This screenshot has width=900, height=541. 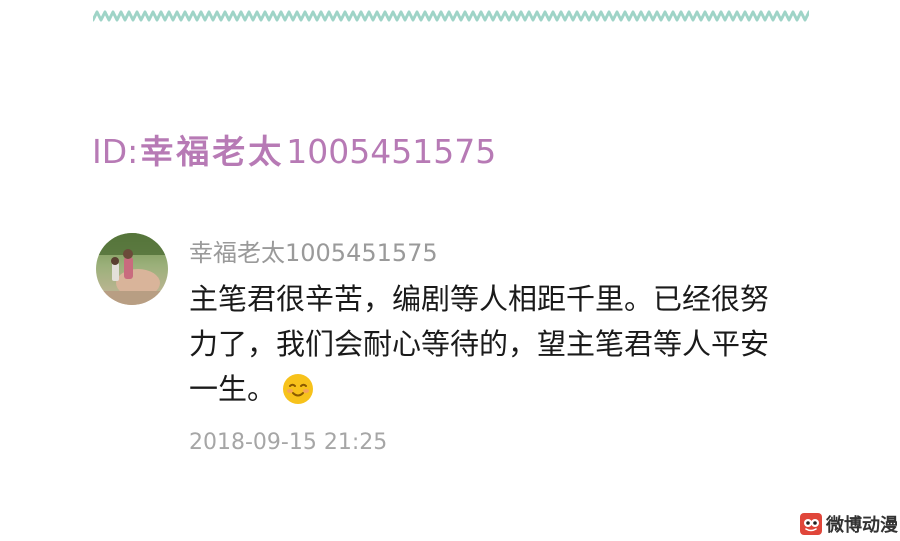 I want to click on comment-line-last: 一生。, so click(x=509, y=389).